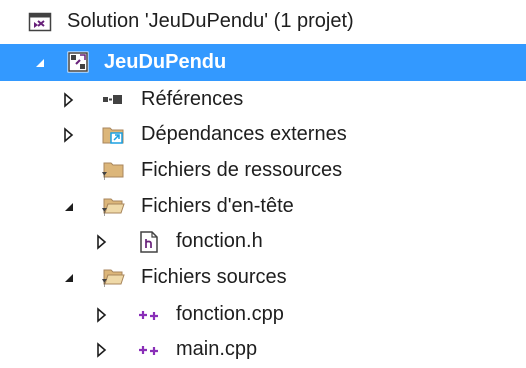 The width and height of the screenshot is (526, 368). I want to click on tree-item-label: Références, so click(192, 99).